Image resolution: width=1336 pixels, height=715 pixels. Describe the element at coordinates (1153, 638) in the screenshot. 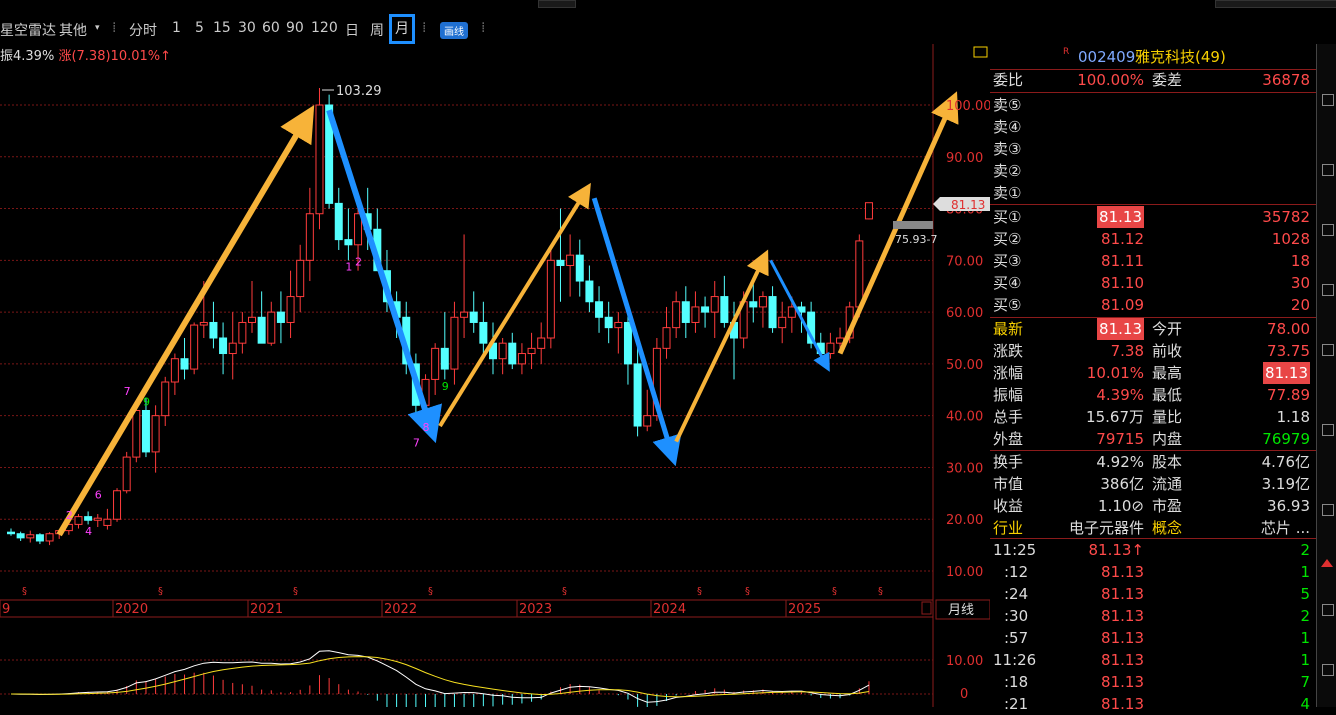

I see `tick-row: :57 81.13 1` at that location.